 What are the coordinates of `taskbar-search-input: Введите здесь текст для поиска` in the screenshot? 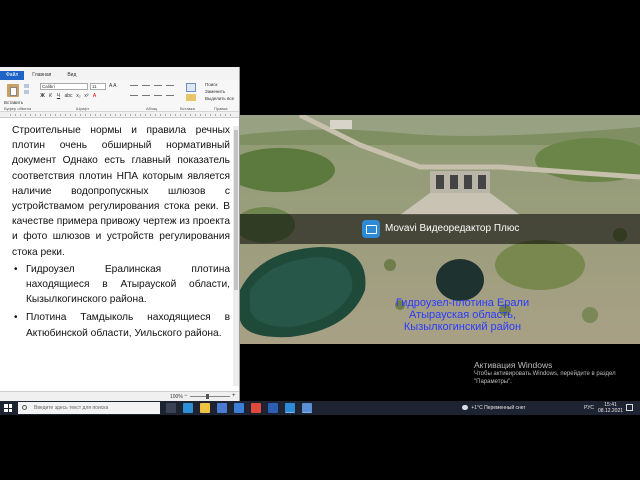 It's located at (89, 408).